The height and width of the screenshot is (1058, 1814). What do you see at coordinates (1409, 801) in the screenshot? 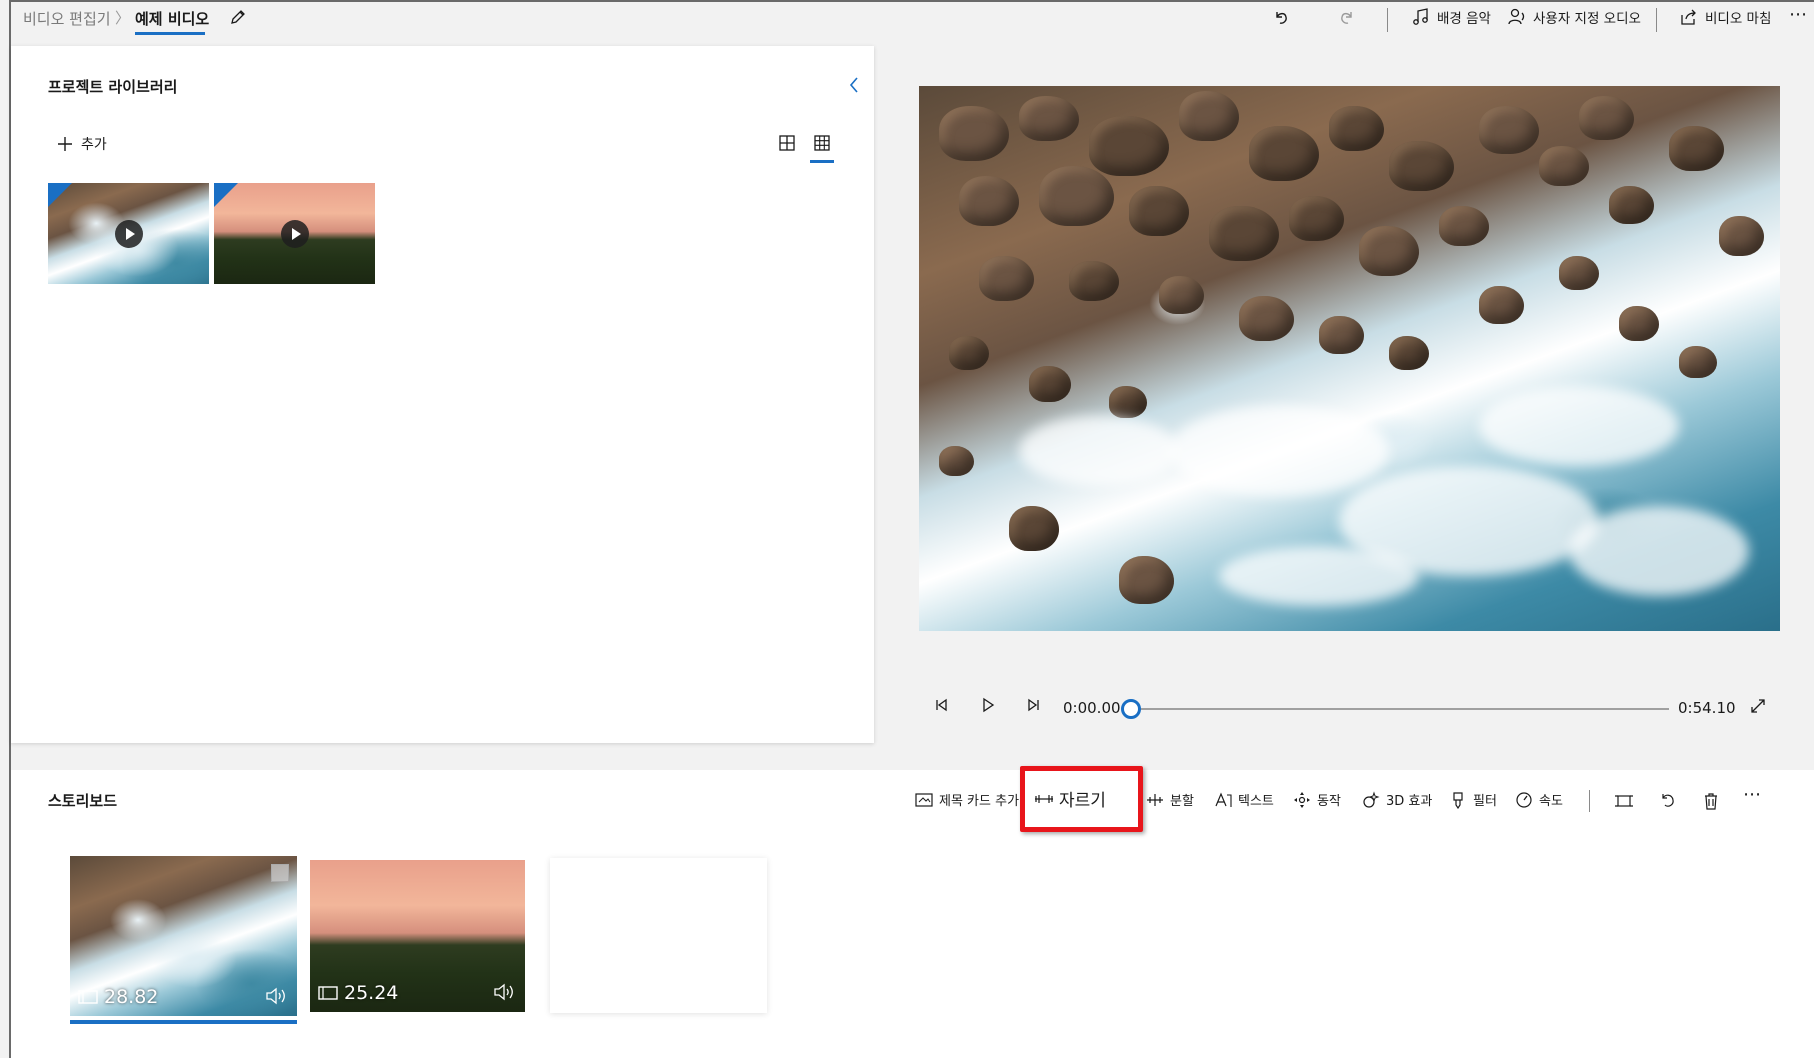
I see `3d-effects-label: 3D 효과` at bounding box center [1409, 801].